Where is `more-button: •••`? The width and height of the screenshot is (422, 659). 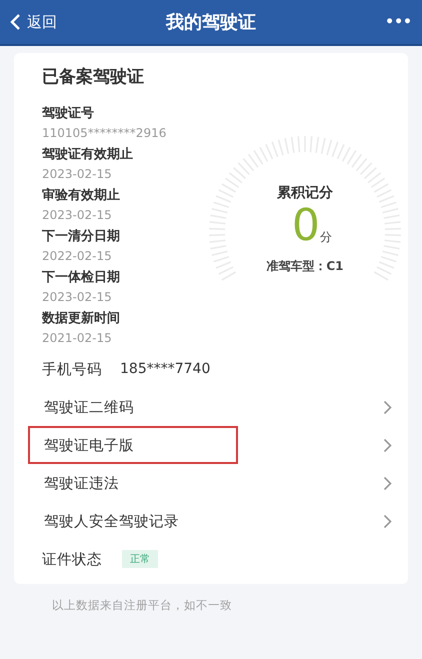 more-button: ••• is located at coordinates (398, 22).